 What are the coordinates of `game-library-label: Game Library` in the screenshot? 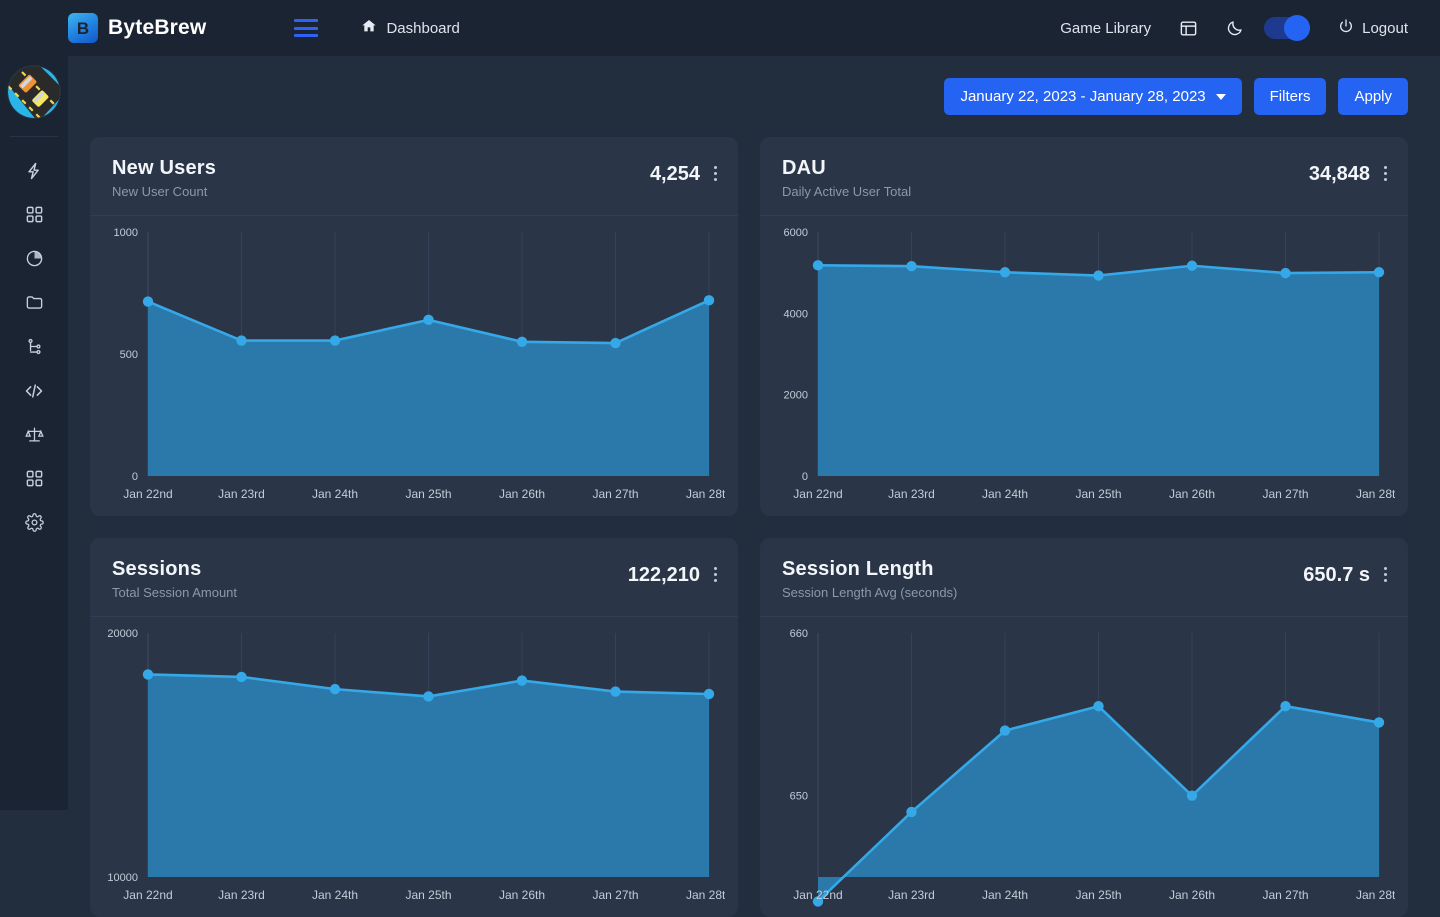 It's located at (1106, 28).